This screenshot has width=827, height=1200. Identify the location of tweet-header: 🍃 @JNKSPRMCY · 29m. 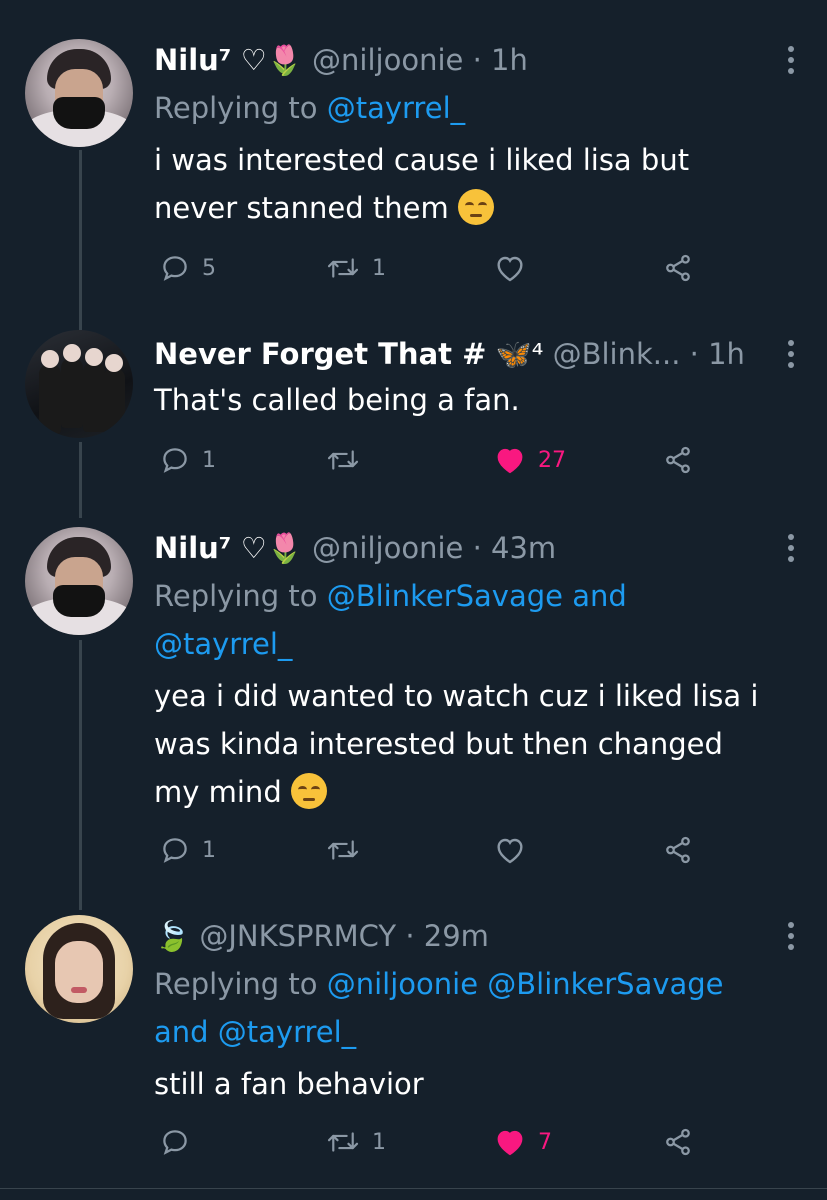
(321, 936).